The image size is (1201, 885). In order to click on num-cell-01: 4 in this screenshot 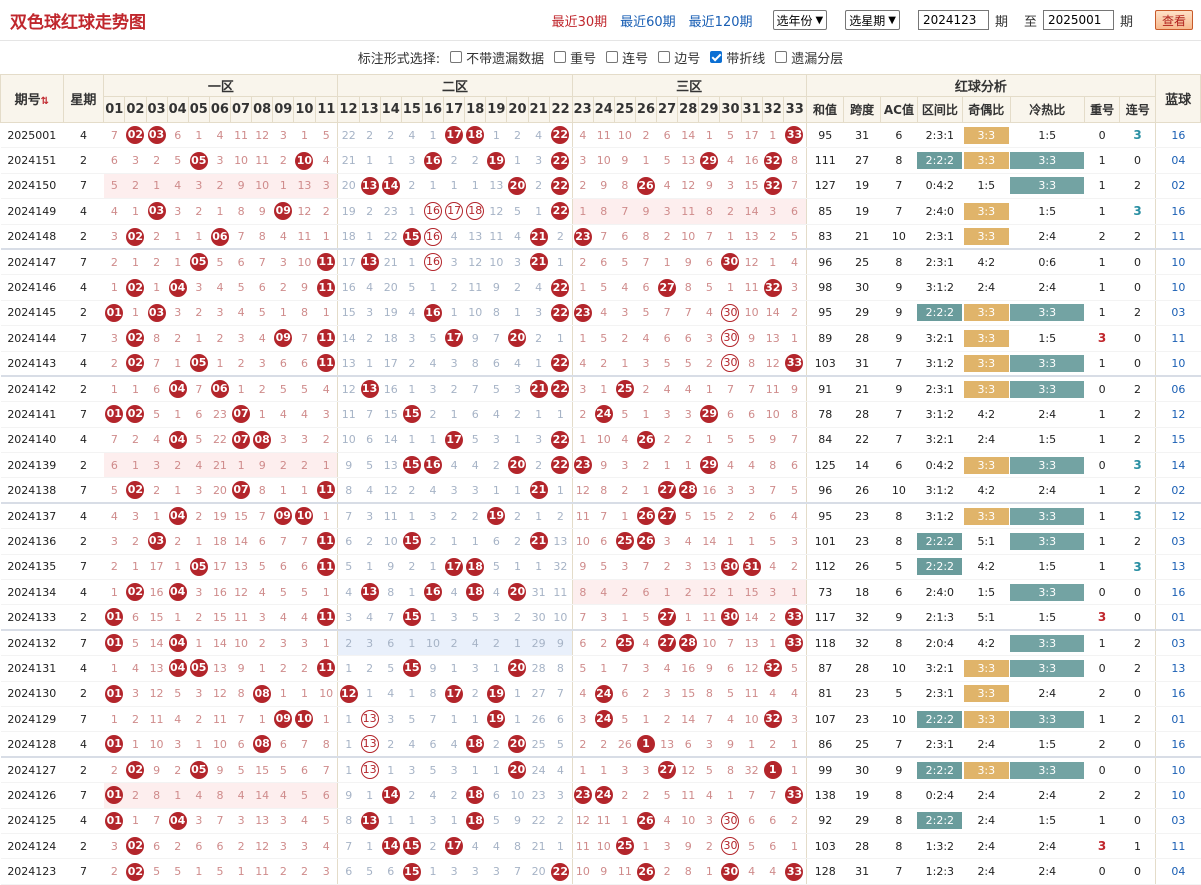, I will do `click(114, 516)`.